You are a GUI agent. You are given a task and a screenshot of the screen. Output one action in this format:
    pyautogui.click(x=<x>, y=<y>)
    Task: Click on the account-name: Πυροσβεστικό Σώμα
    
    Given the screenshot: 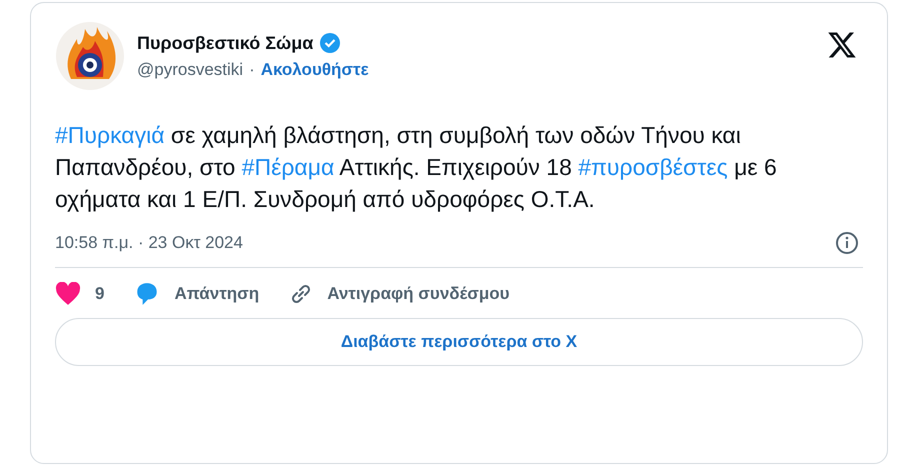 What is the action you would take?
    pyautogui.click(x=225, y=43)
    